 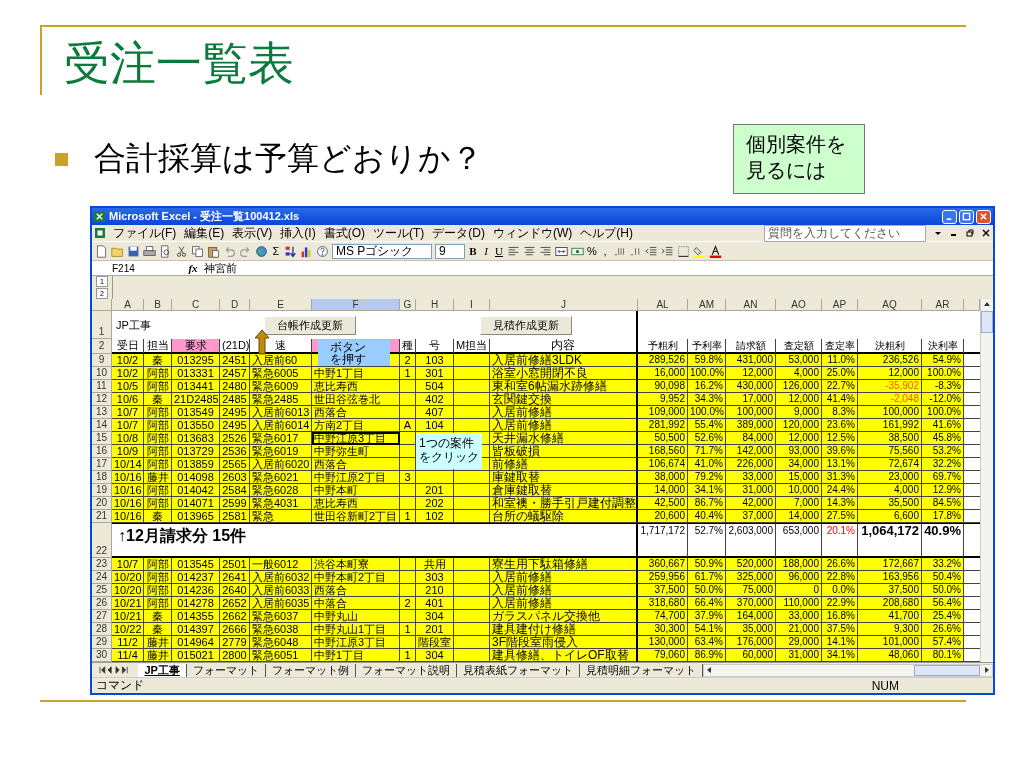 What do you see at coordinates (220, 268) in the screenshot?
I see `formula-field: 神宮前` at bounding box center [220, 268].